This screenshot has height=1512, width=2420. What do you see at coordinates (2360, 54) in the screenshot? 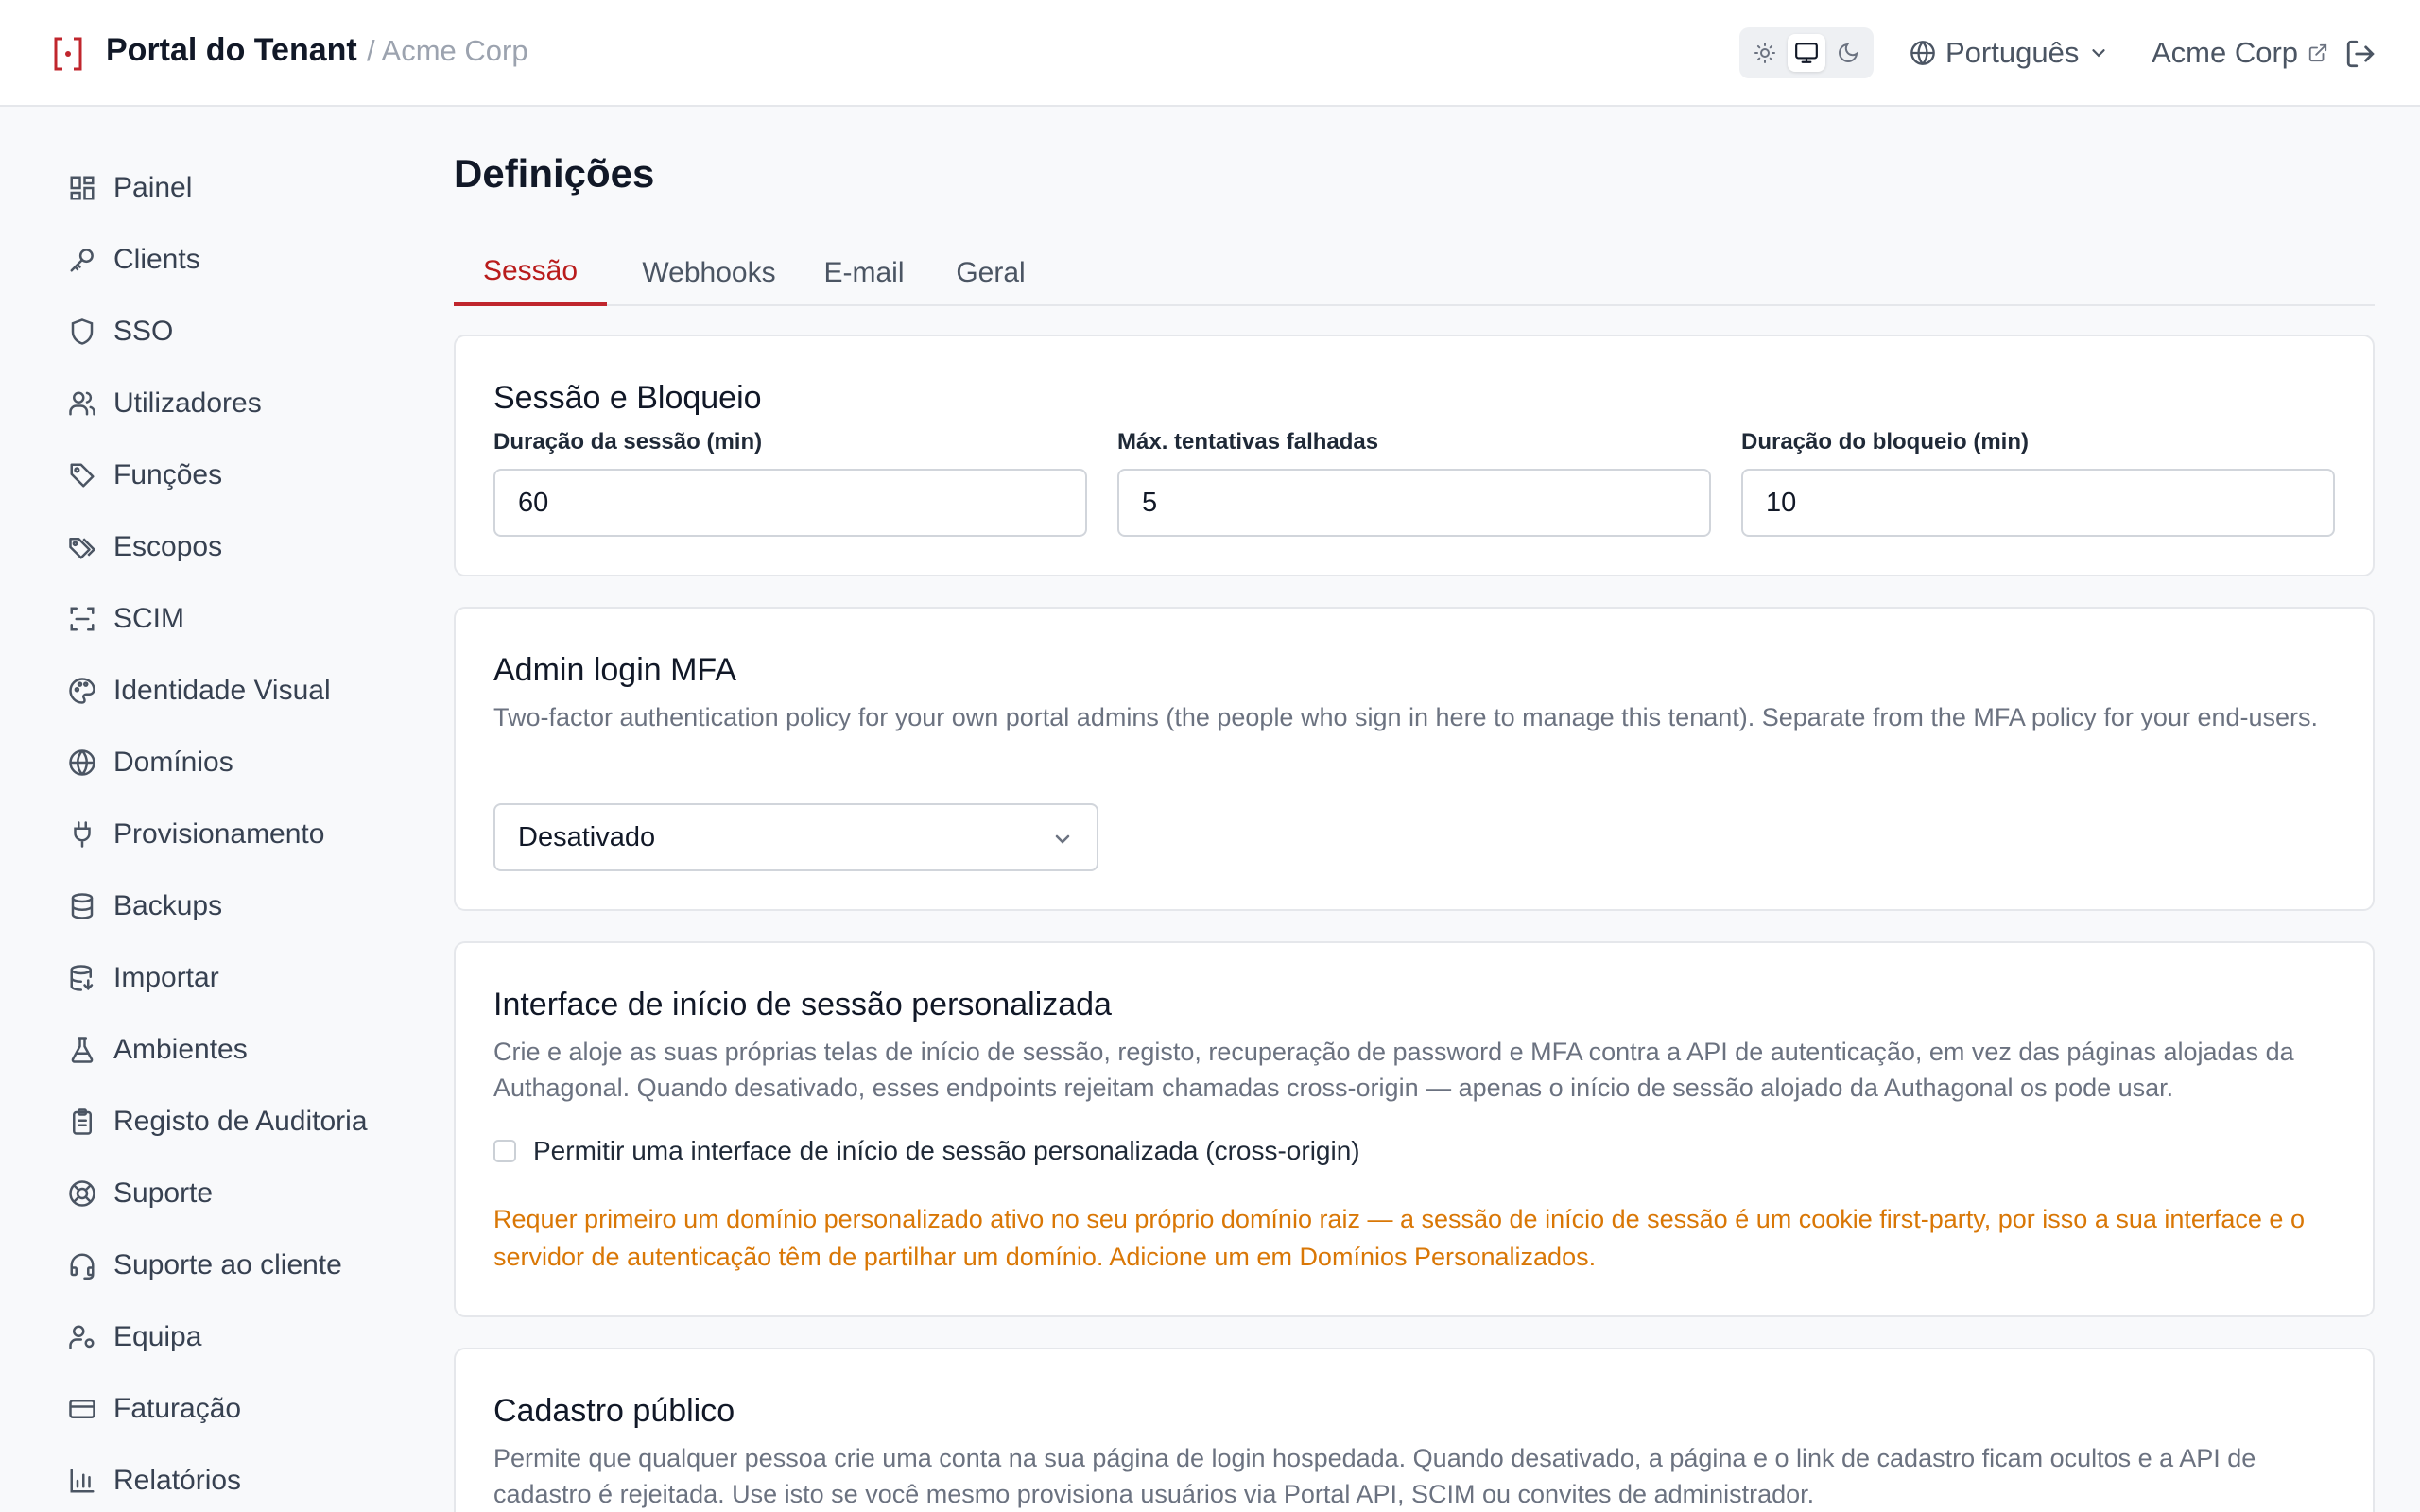
I see `logout-icon` at bounding box center [2360, 54].